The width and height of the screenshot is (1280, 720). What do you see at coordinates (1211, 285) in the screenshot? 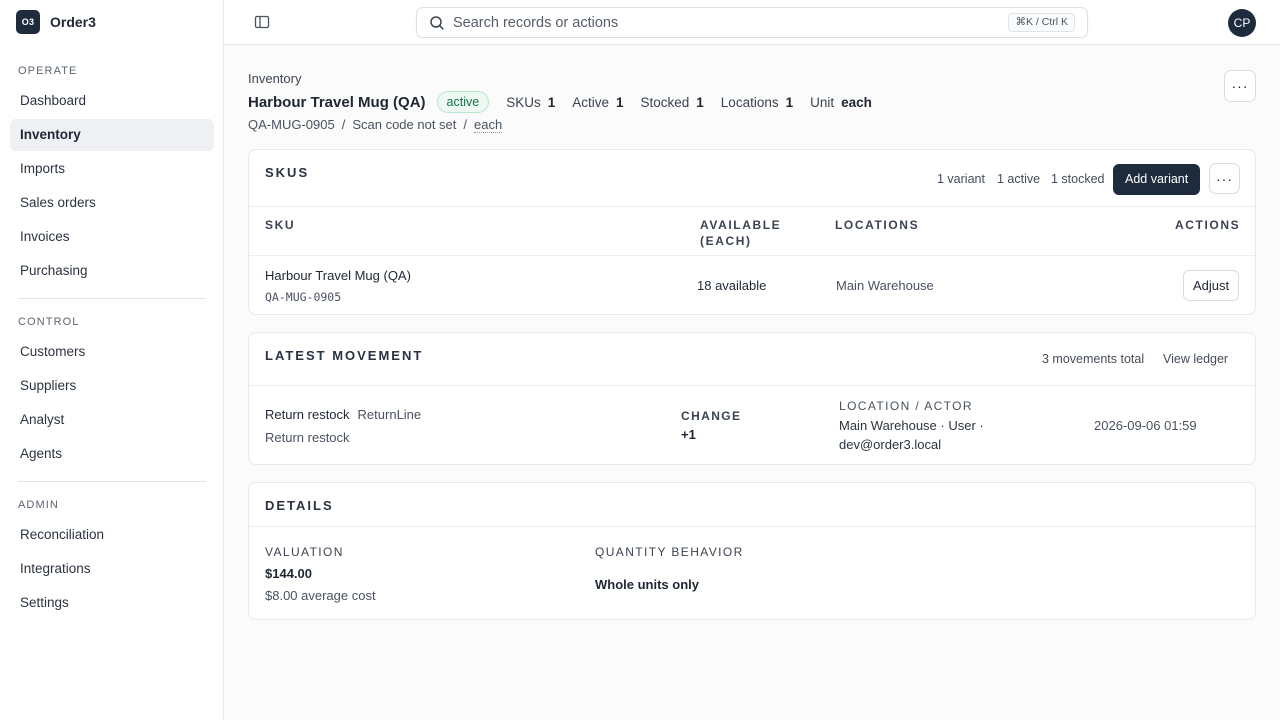
I see `adjust-button: Adjust` at bounding box center [1211, 285].